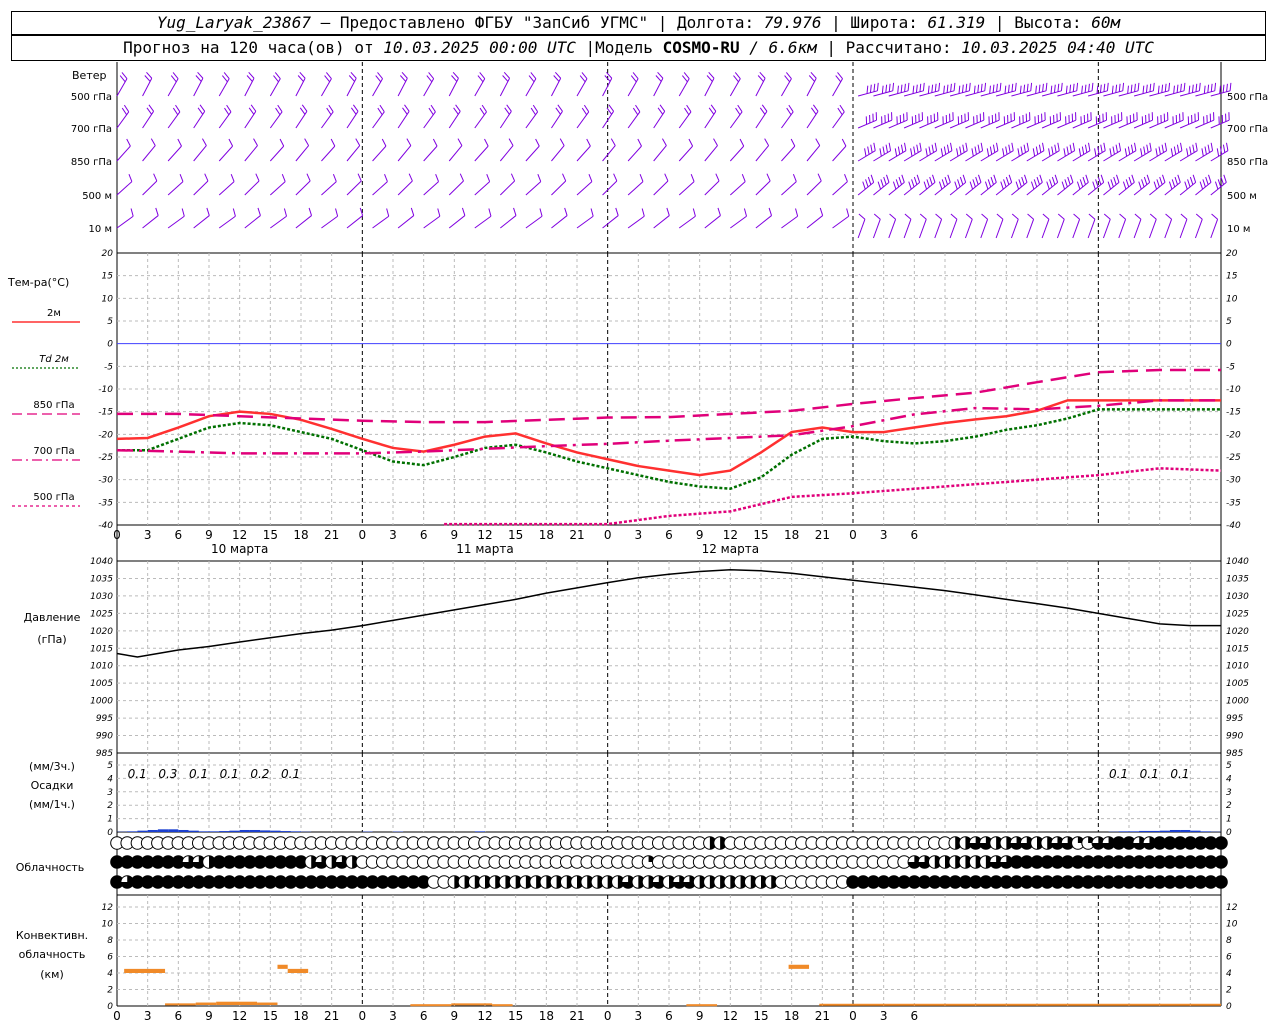 Image resolution: width=1280 pixels, height=1024 pixels. I want to click on precip-title-1: (мм/3ч.), so click(52, 766).